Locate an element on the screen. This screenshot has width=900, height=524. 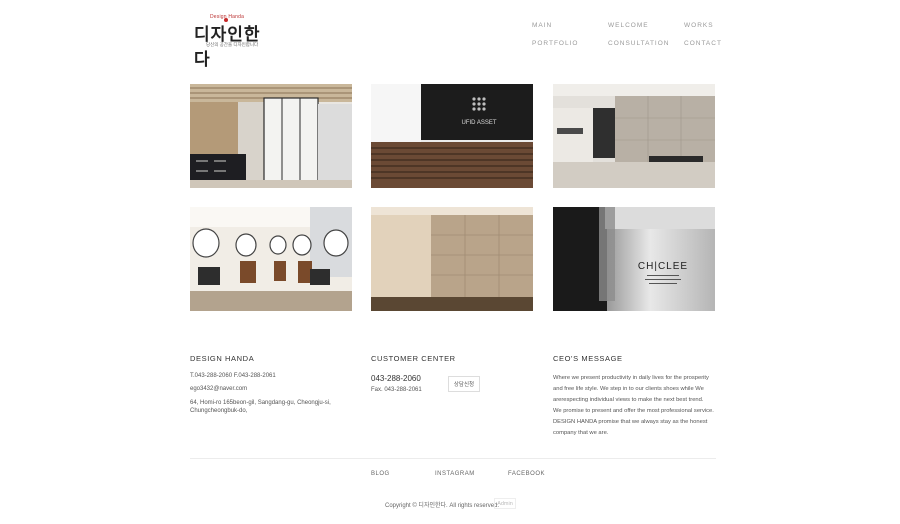
gallery-item-kitchen is located at coordinates (634, 136).